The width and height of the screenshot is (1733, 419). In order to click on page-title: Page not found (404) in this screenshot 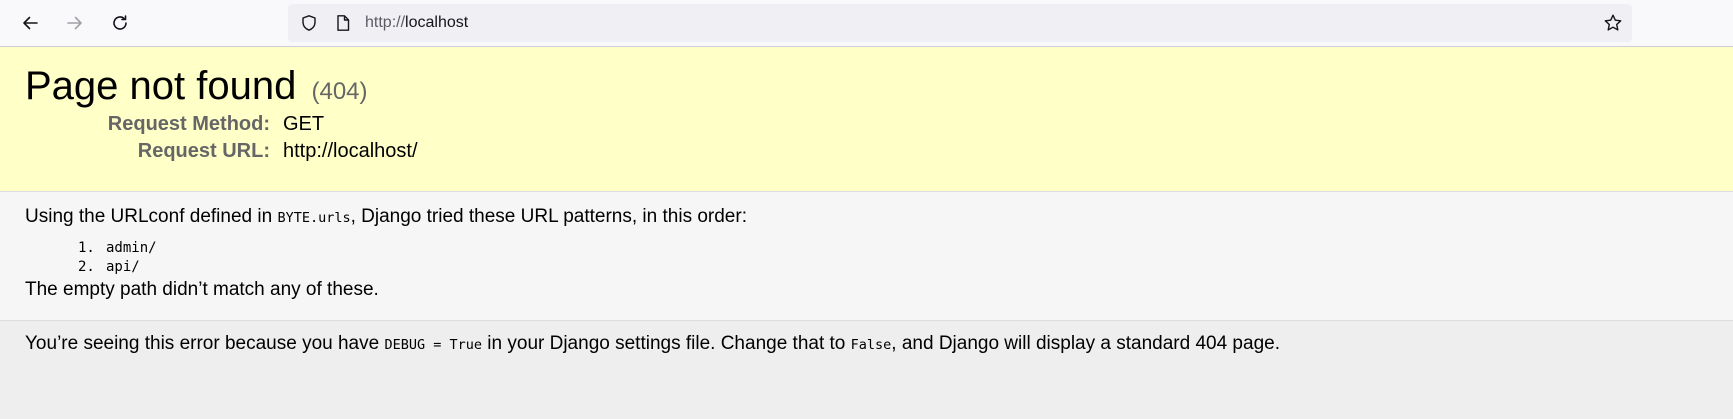, I will do `click(196, 86)`.